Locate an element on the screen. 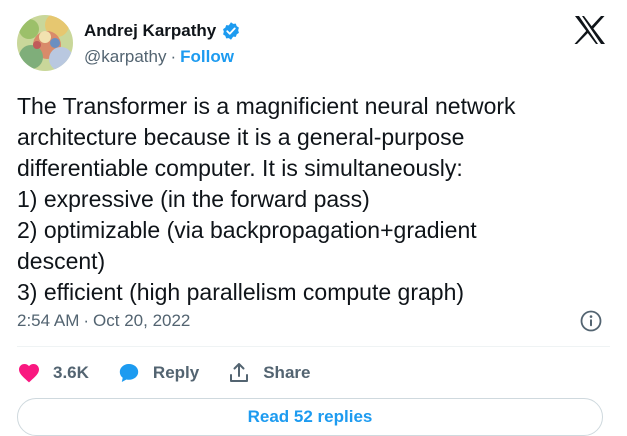  reply-button: Reply is located at coordinates (158, 373).